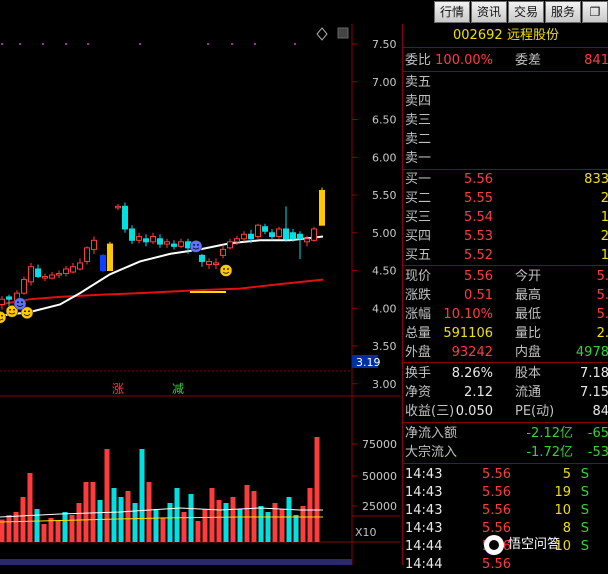 Image resolution: width=608 pixels, height=574 pixels. Describe the element at coordinates (384, 233) in the screenshot. I see `price-tick-label: 5.00` at that location.